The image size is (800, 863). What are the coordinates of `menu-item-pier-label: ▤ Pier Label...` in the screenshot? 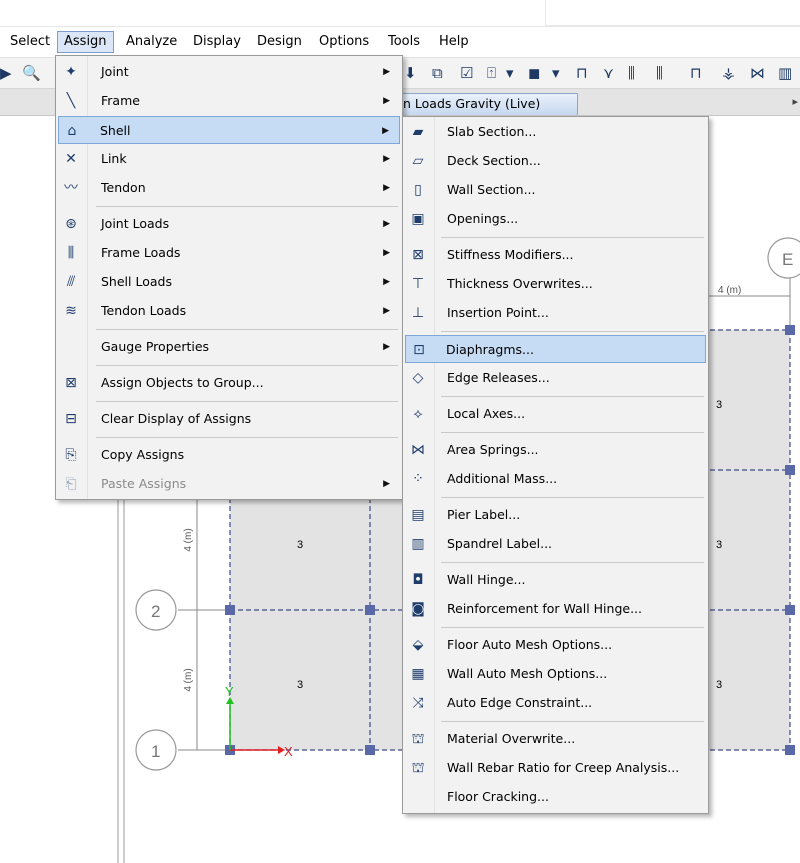 It's located at (555, 515).